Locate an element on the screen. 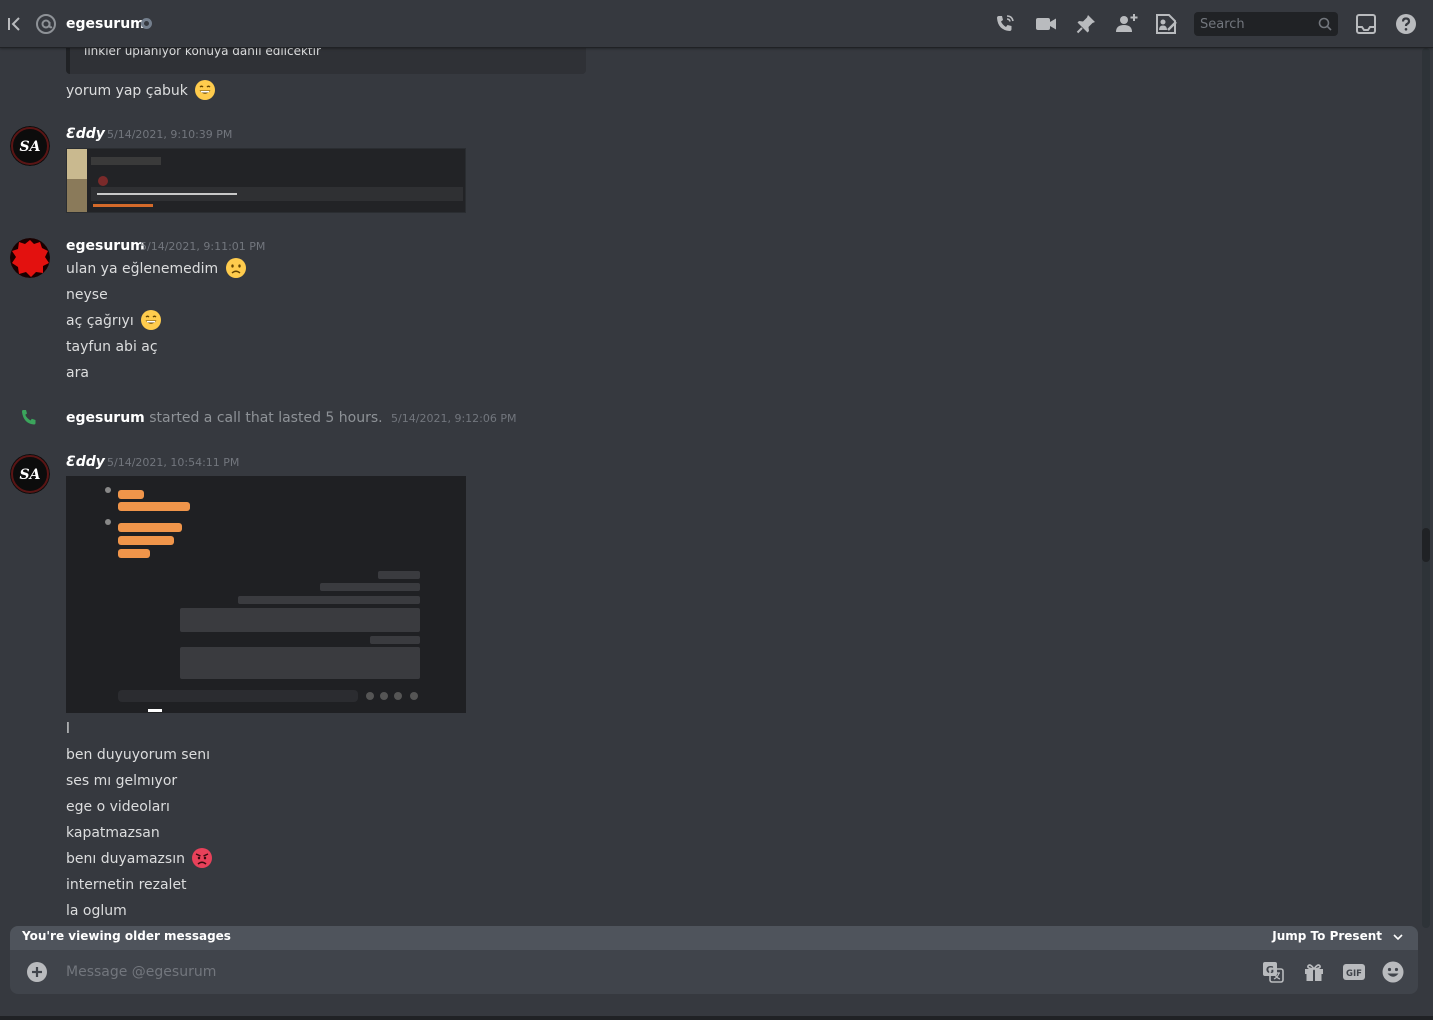  call-timestamp: 5/14/2021, 9:12:06 PM is located at coordinates (454, 418).